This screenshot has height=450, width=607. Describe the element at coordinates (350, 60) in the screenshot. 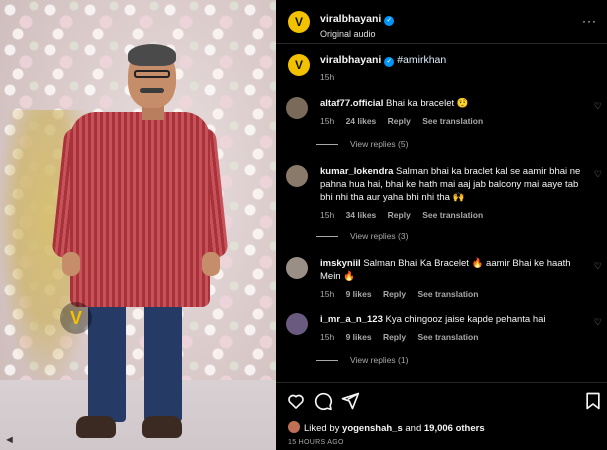

I see `caption-username: viralbhayani` at that location.